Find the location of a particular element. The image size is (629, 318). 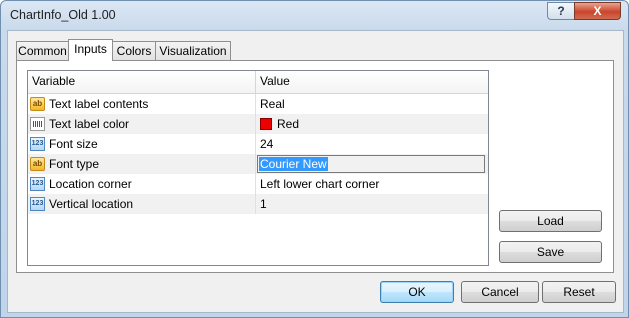

load-button: Load is located at coordinates (550, 221).